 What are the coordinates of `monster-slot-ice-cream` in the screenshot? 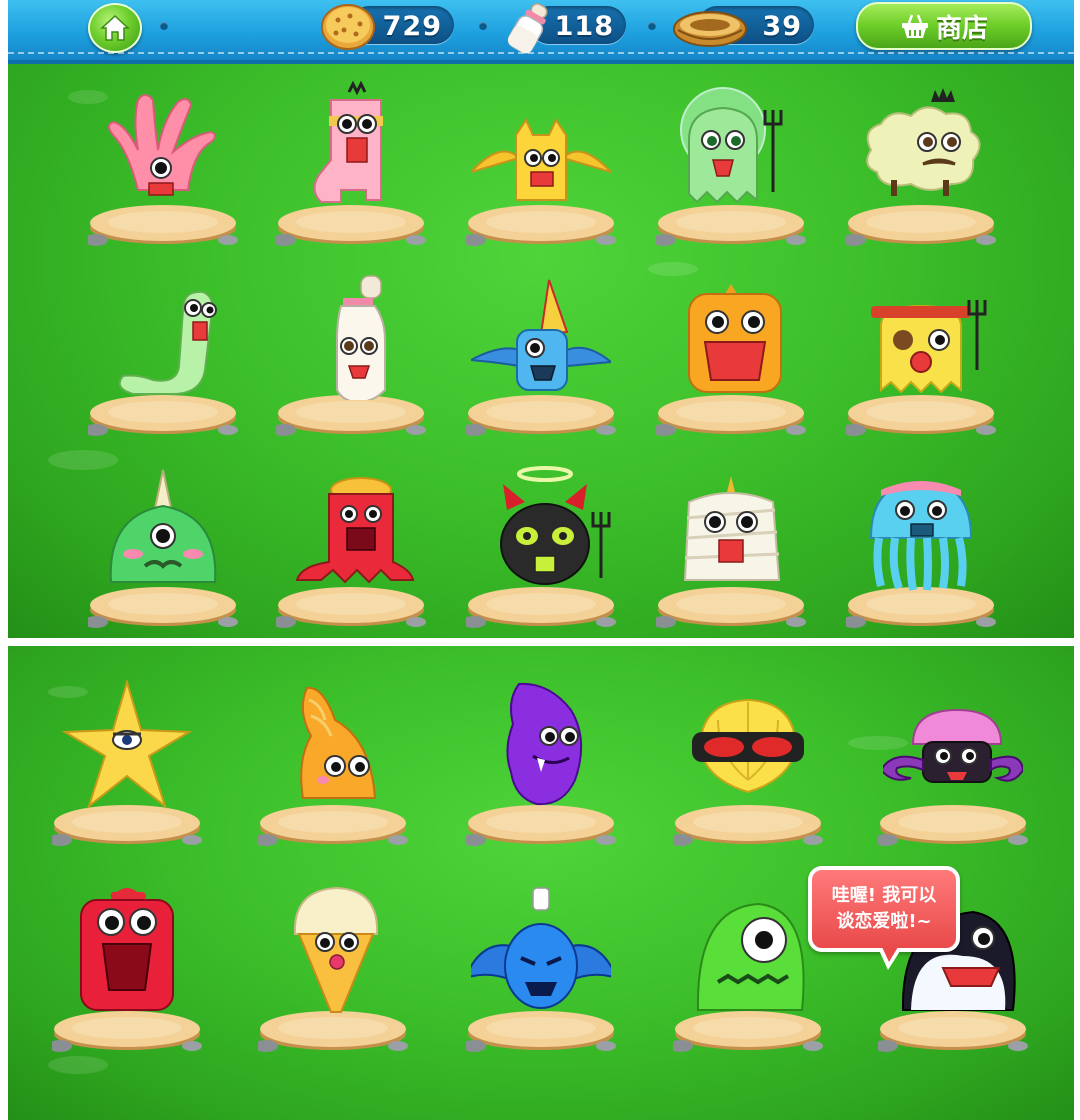 It's located at (333, 971).